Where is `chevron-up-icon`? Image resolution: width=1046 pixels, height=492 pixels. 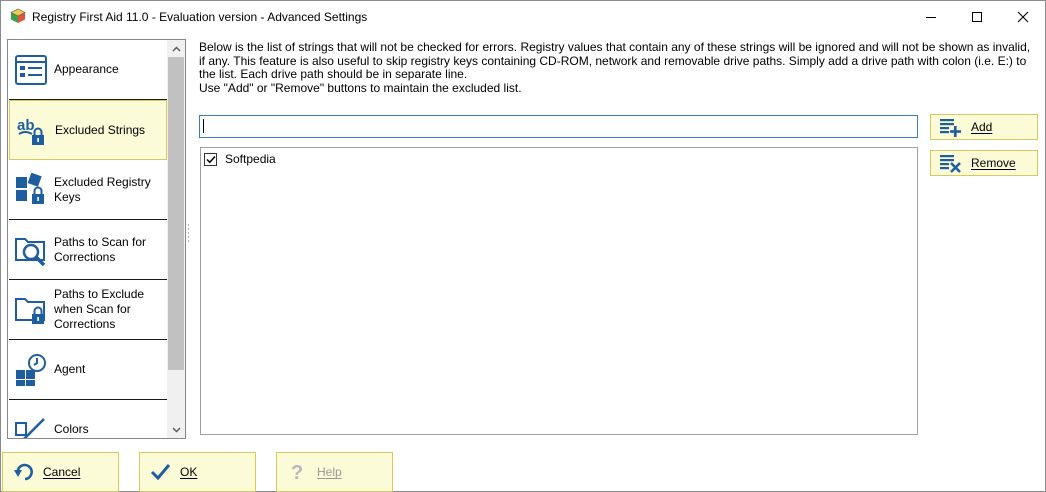 chevron-up-icon is located at coordinates (176, 48).